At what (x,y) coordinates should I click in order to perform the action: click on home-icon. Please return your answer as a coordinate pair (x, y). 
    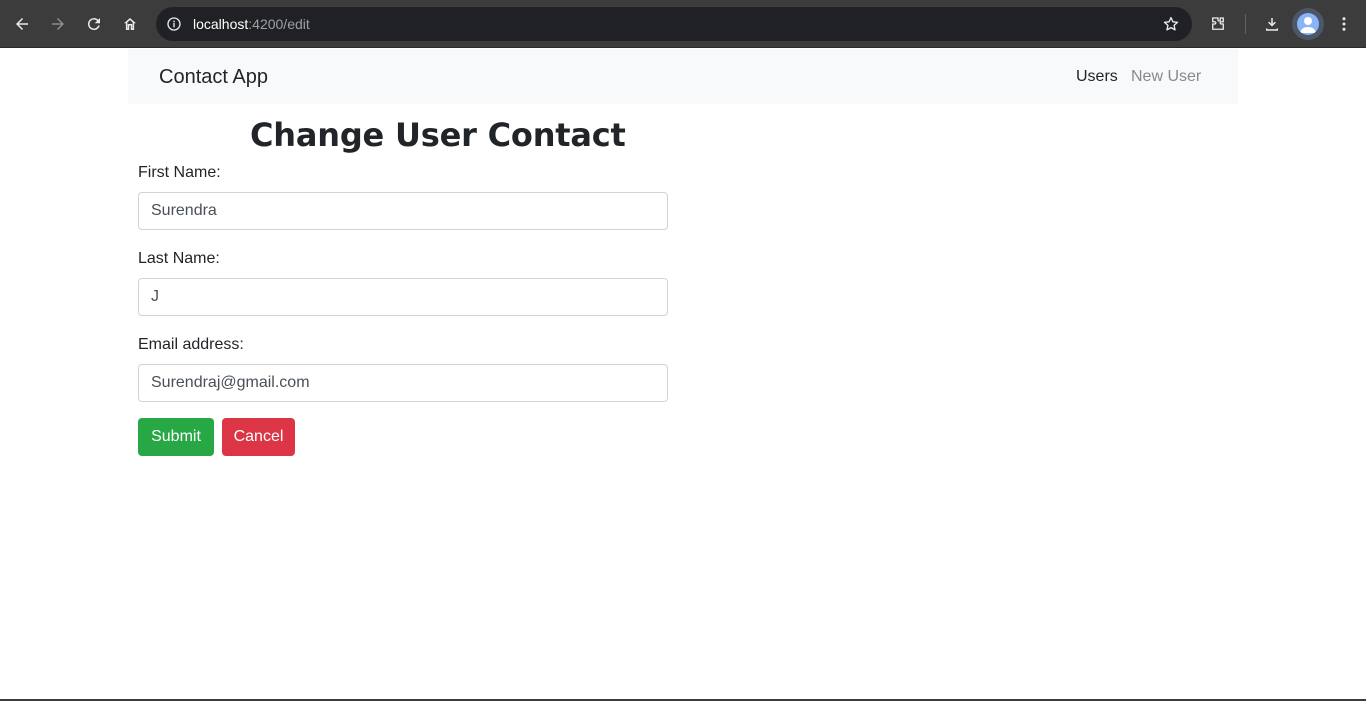
    Looking at the image, I should click on (130, 24).